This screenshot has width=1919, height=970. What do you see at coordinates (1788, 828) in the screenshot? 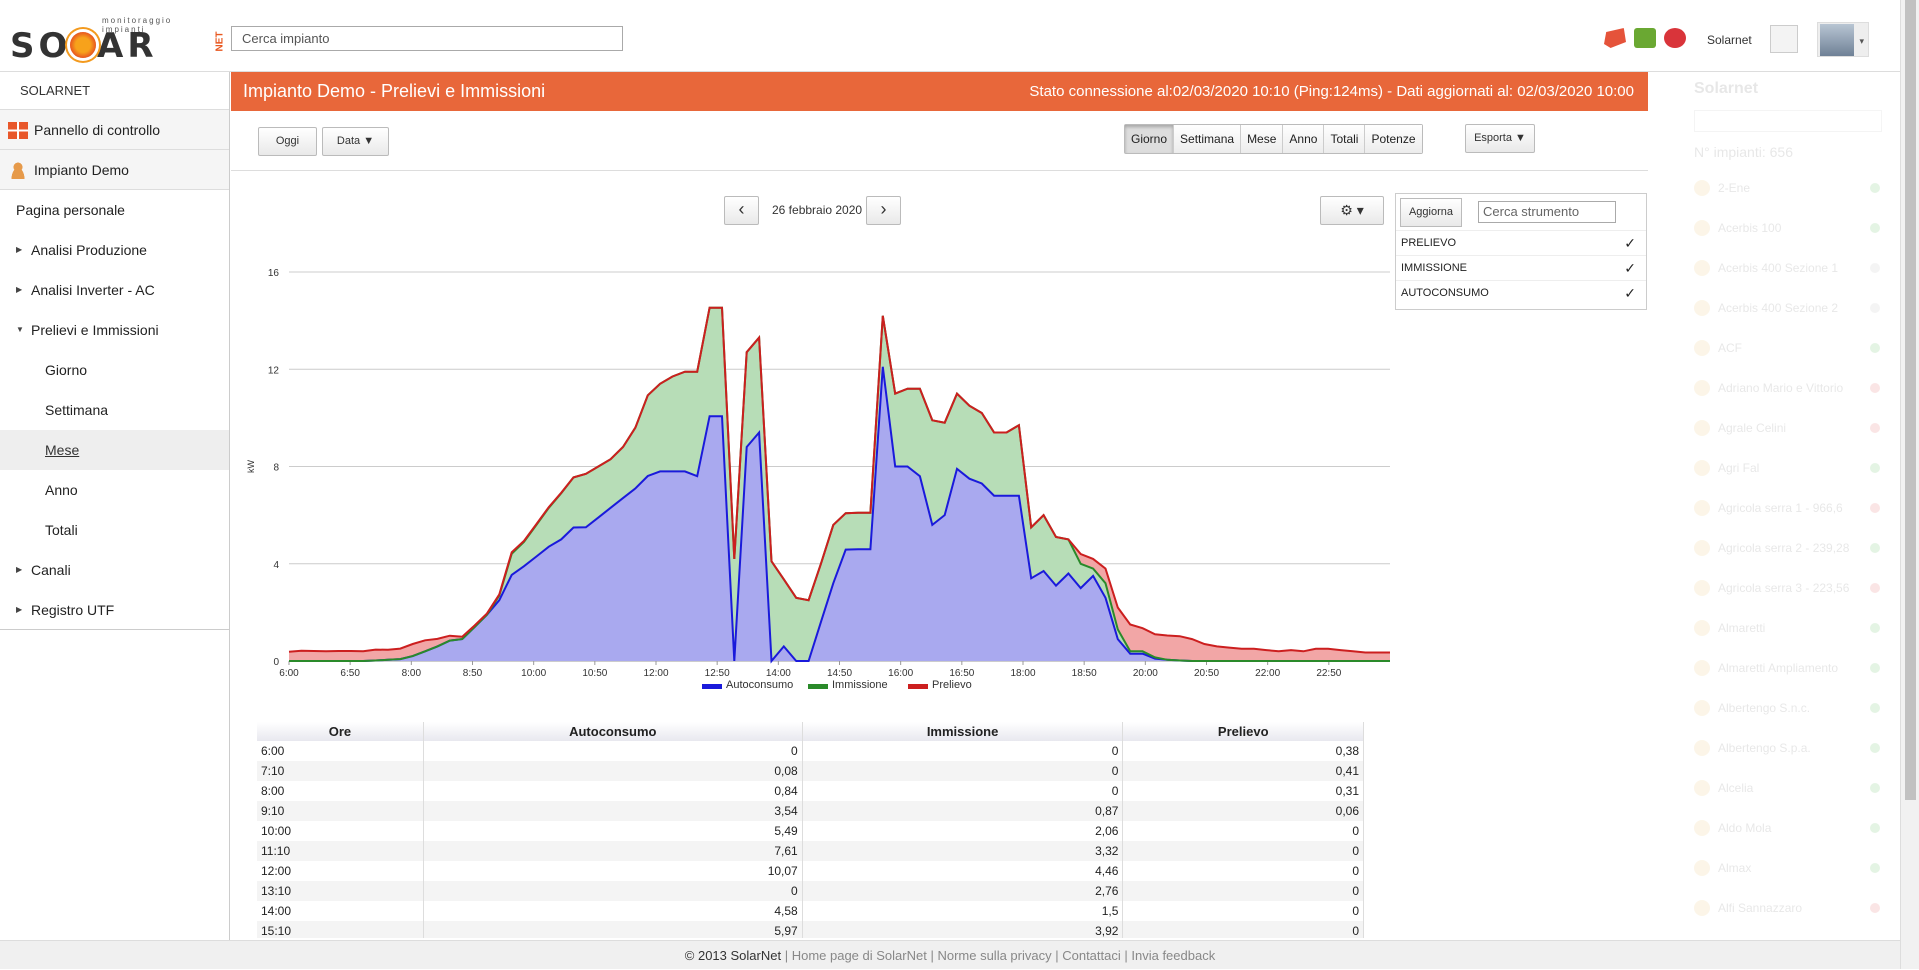
I see `plant-list-item: Aldo Mola` at bounding box center [1788, 828].